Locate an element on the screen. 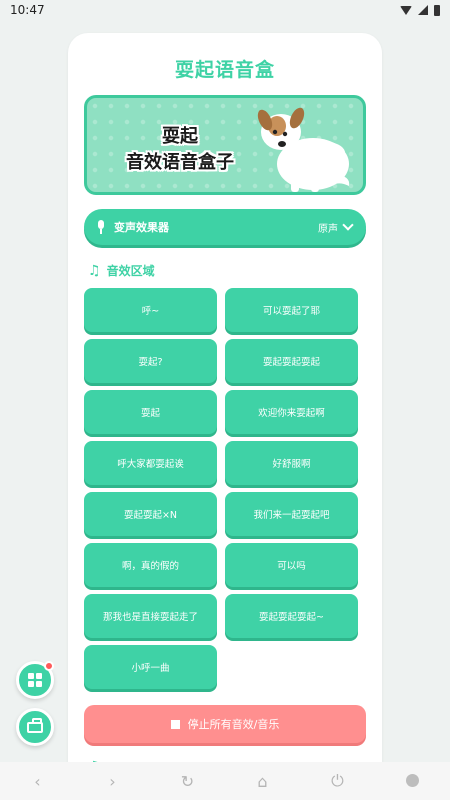 This screenshot has height=800, width=450. toolbox-icon is located at coordinates (35, 725).